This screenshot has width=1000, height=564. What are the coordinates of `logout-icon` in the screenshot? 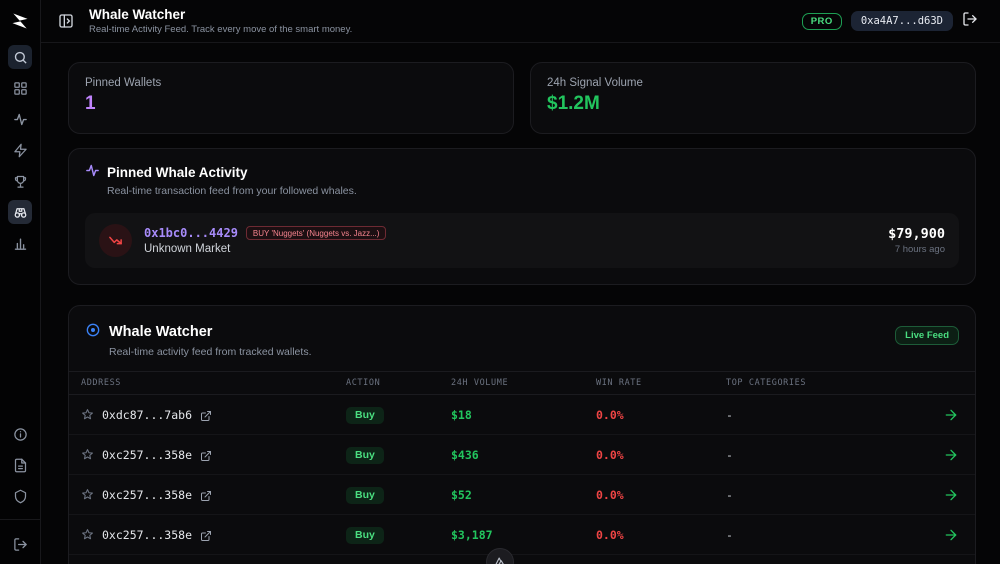 It's located at (20, 544).